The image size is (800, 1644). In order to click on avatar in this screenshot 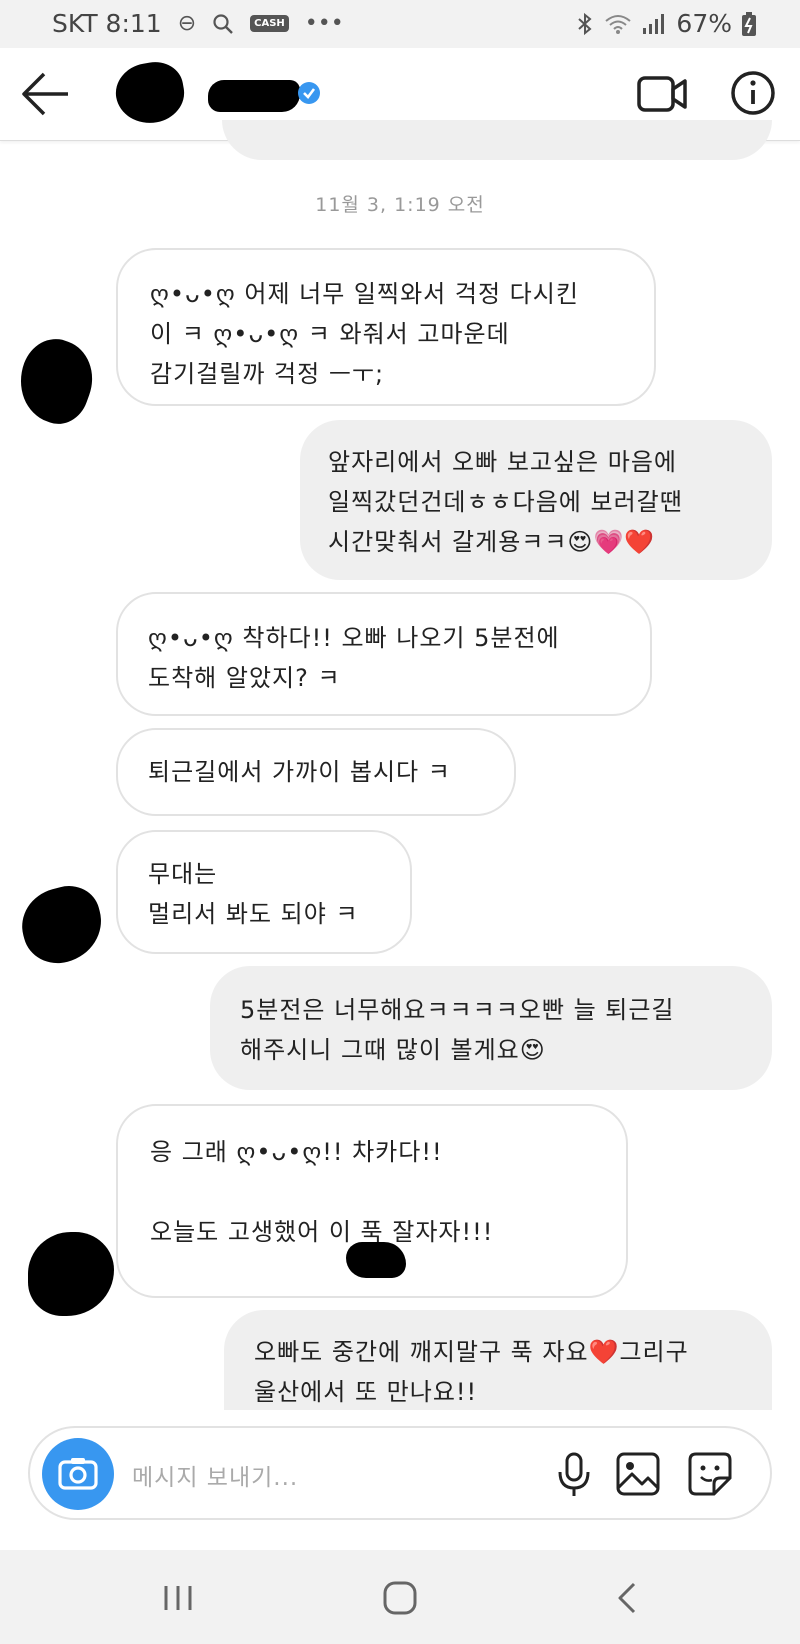, I will do `click(150, 93)`.